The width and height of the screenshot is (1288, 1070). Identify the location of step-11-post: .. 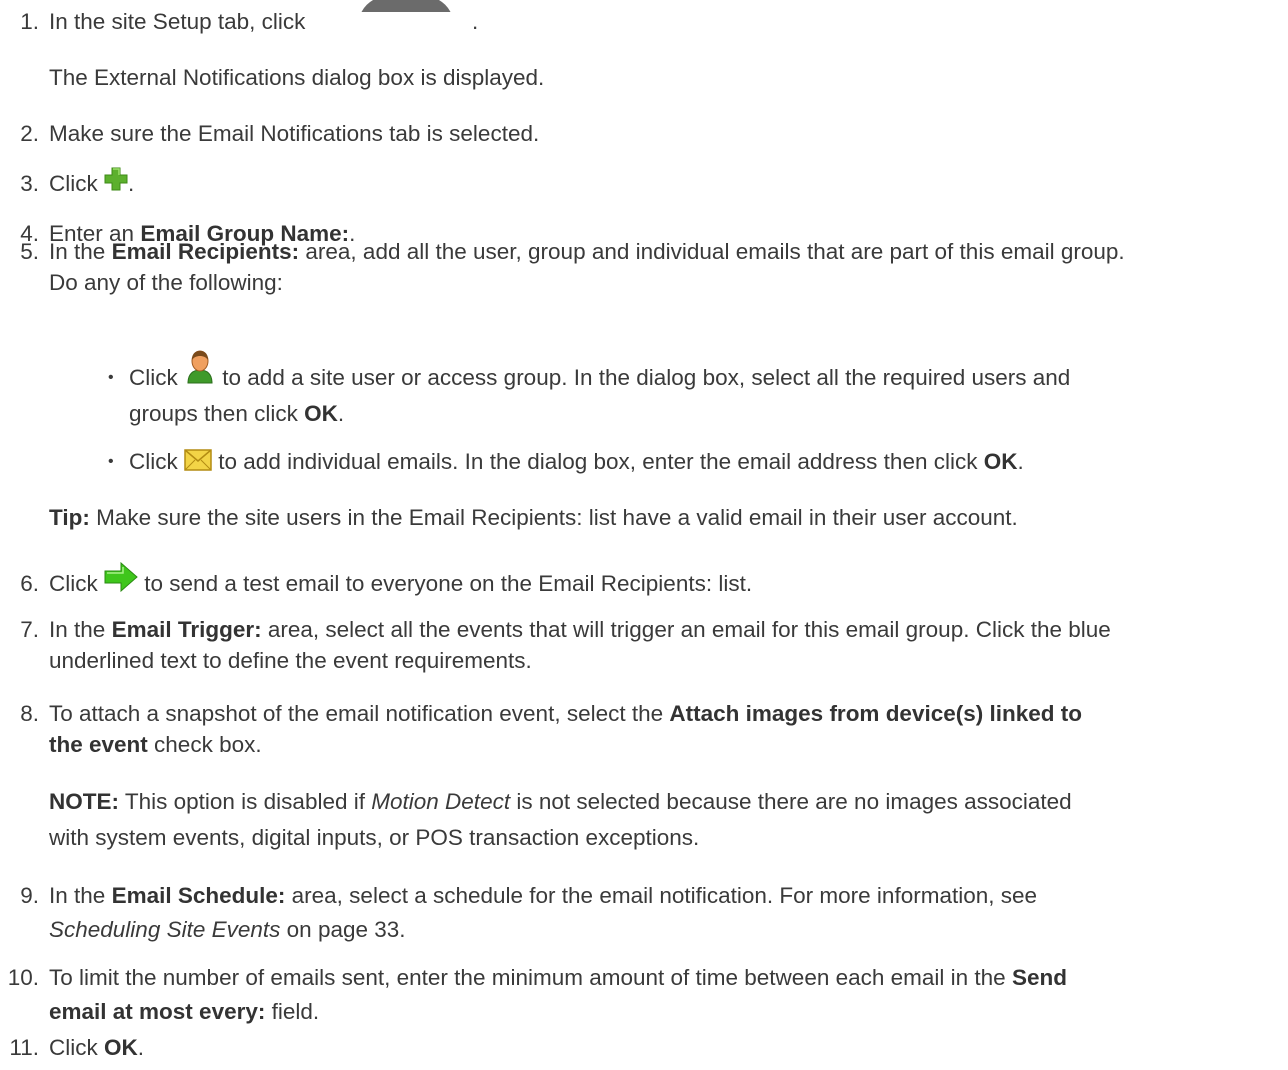
(141, 1047).